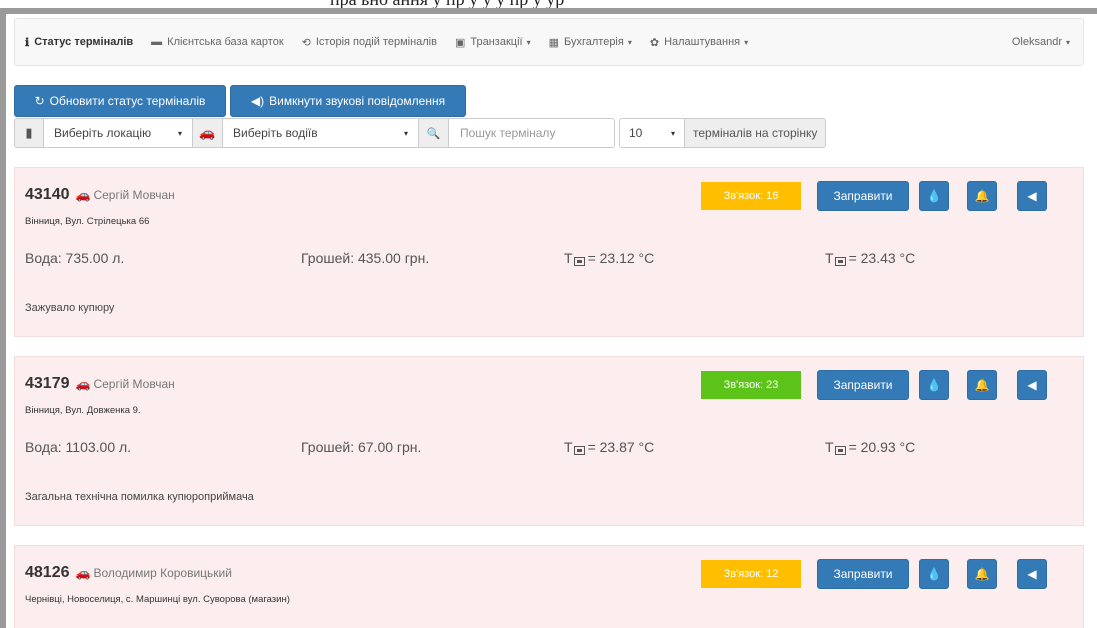 The width and height of the screenshot is (1097, 628). Describe the element at coordinates (460, 42) in the screenshot. I see `money-icon: ▣` at that location.